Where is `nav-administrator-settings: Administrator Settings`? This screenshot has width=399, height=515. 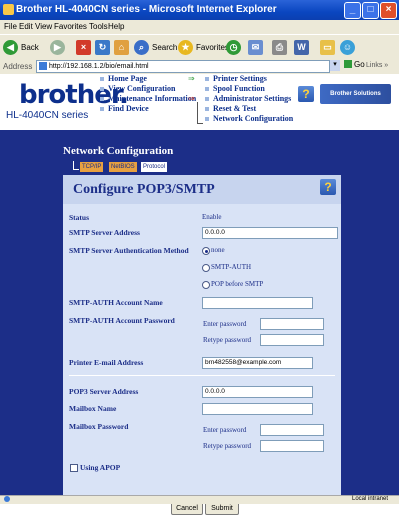
nav-administrator-settings: Administrator Settings is located at coordinates (248, 98).